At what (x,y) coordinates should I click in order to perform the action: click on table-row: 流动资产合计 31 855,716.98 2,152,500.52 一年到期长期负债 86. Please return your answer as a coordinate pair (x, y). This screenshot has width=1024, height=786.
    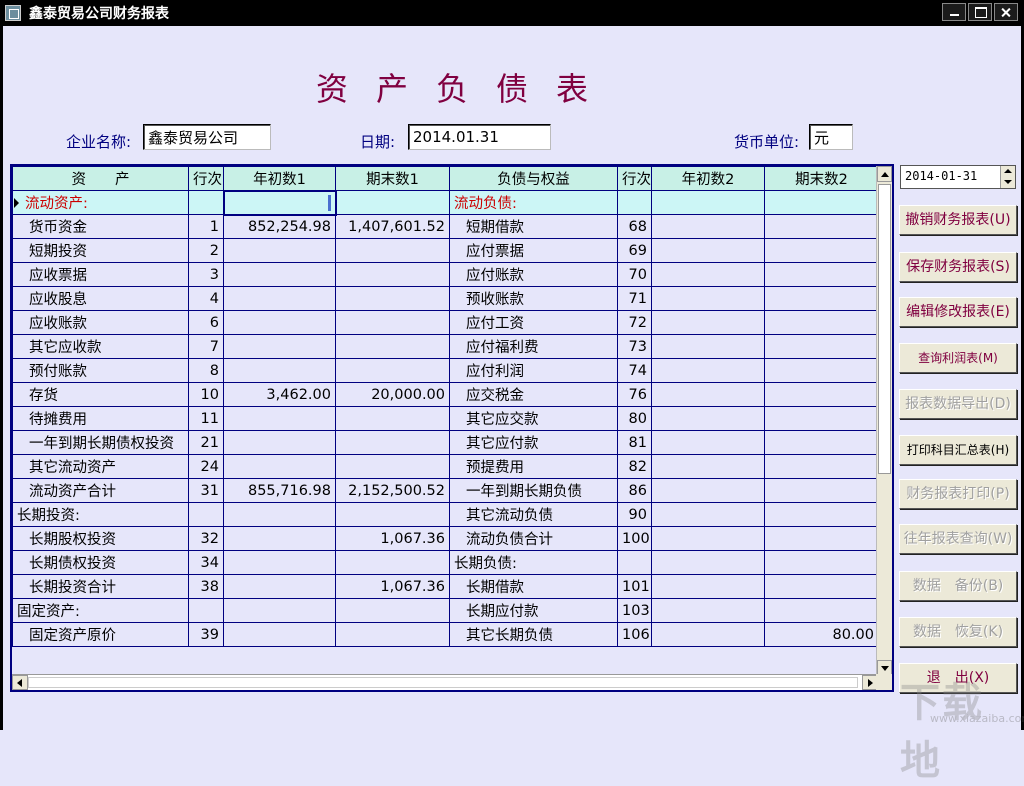
    Looking at the image, I should click on (445, 490).